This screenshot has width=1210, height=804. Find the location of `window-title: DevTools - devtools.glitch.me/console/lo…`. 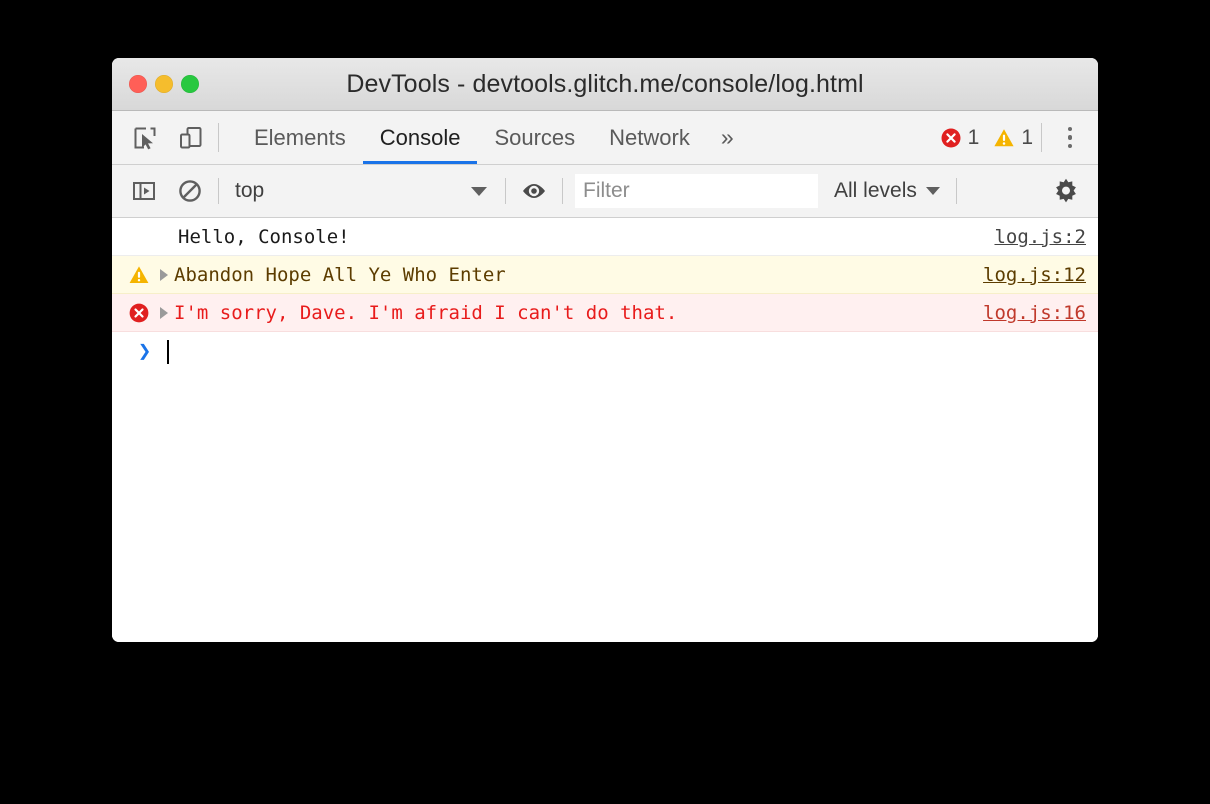

window-title: DevTools - devtools.glitch.me/console/lo… is located at coordinates (605, 83).